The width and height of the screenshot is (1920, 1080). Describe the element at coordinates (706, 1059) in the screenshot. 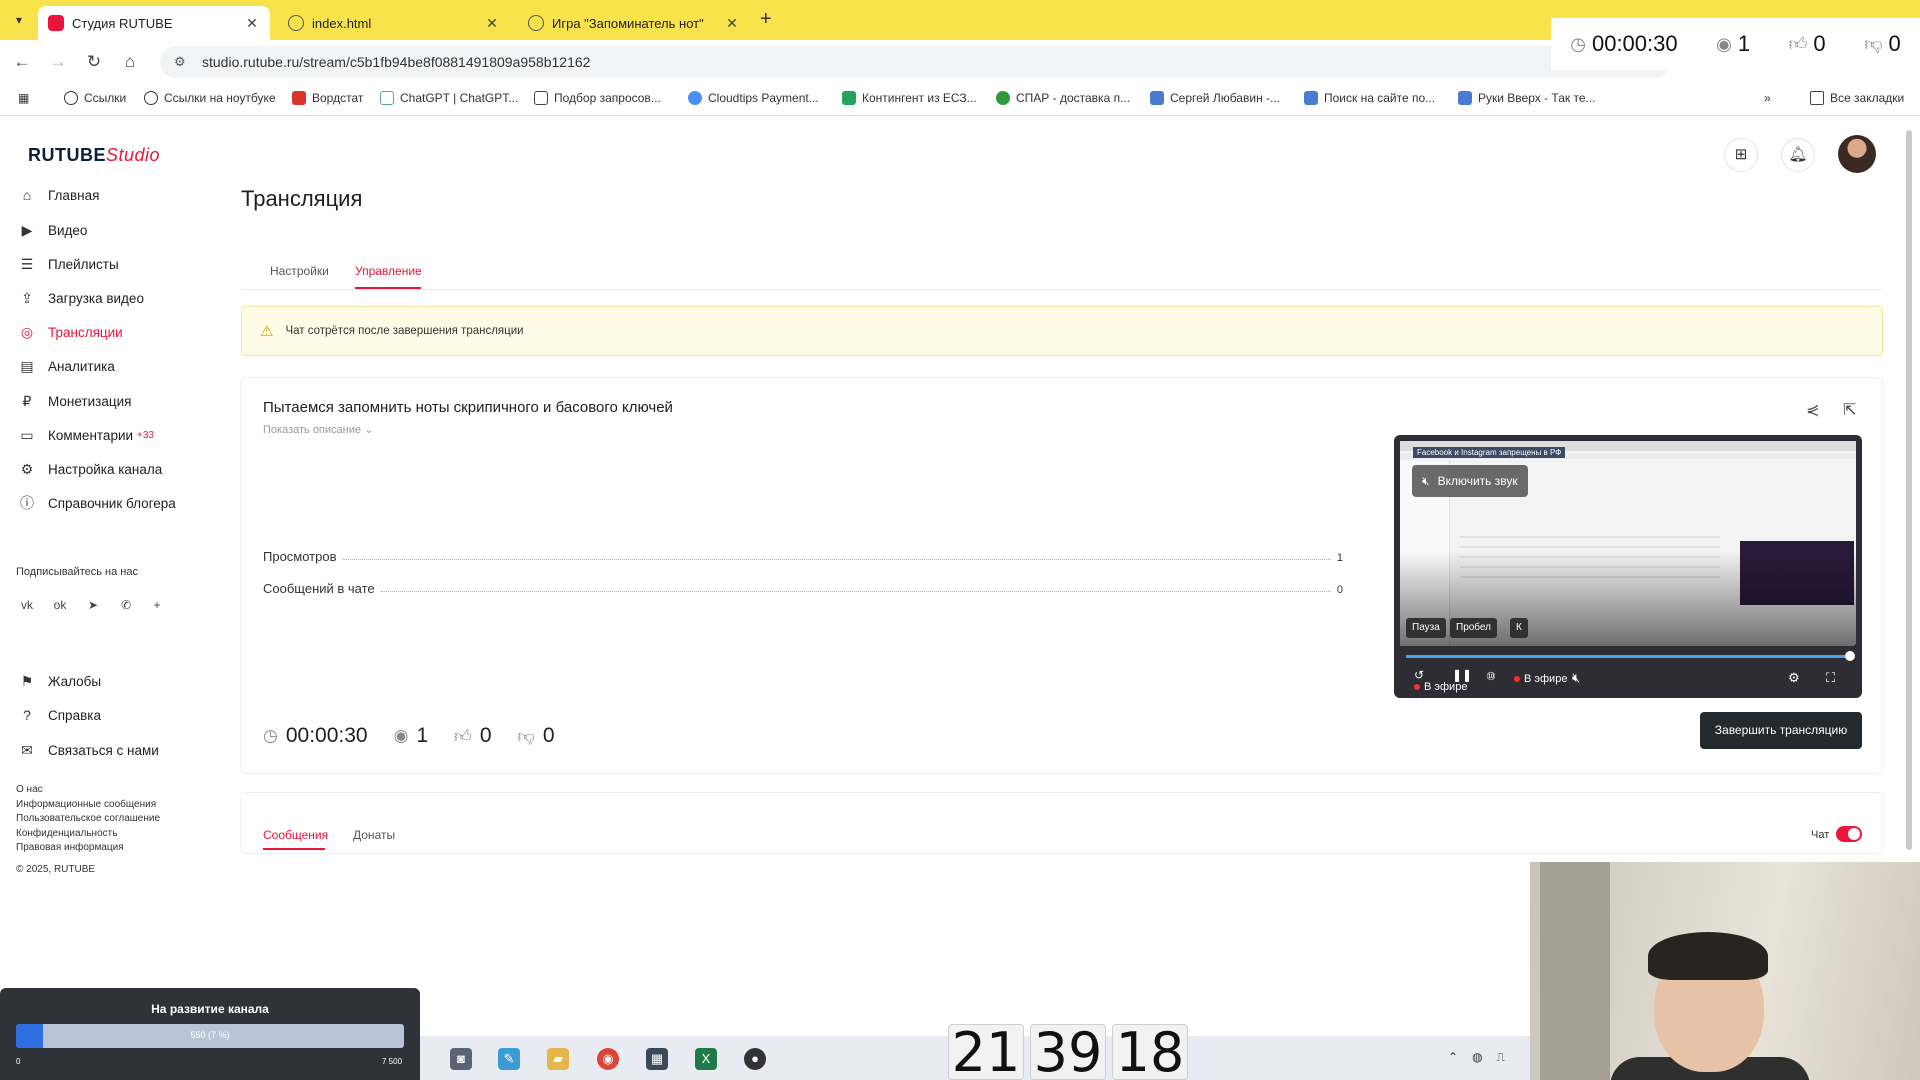

I see `excel-icon: X` at that location.